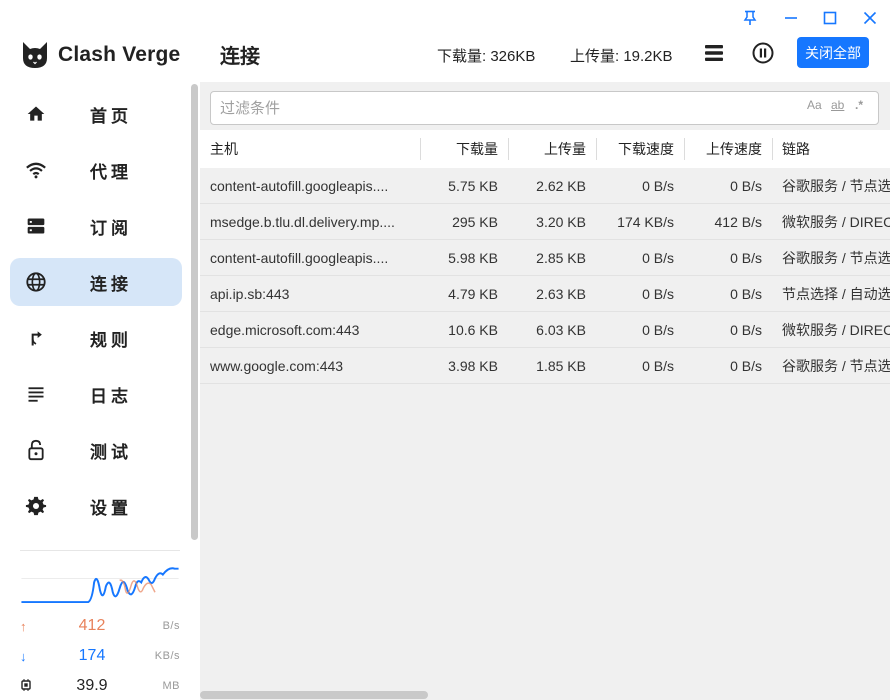  I want to click on filter-input, so click(500, 108).